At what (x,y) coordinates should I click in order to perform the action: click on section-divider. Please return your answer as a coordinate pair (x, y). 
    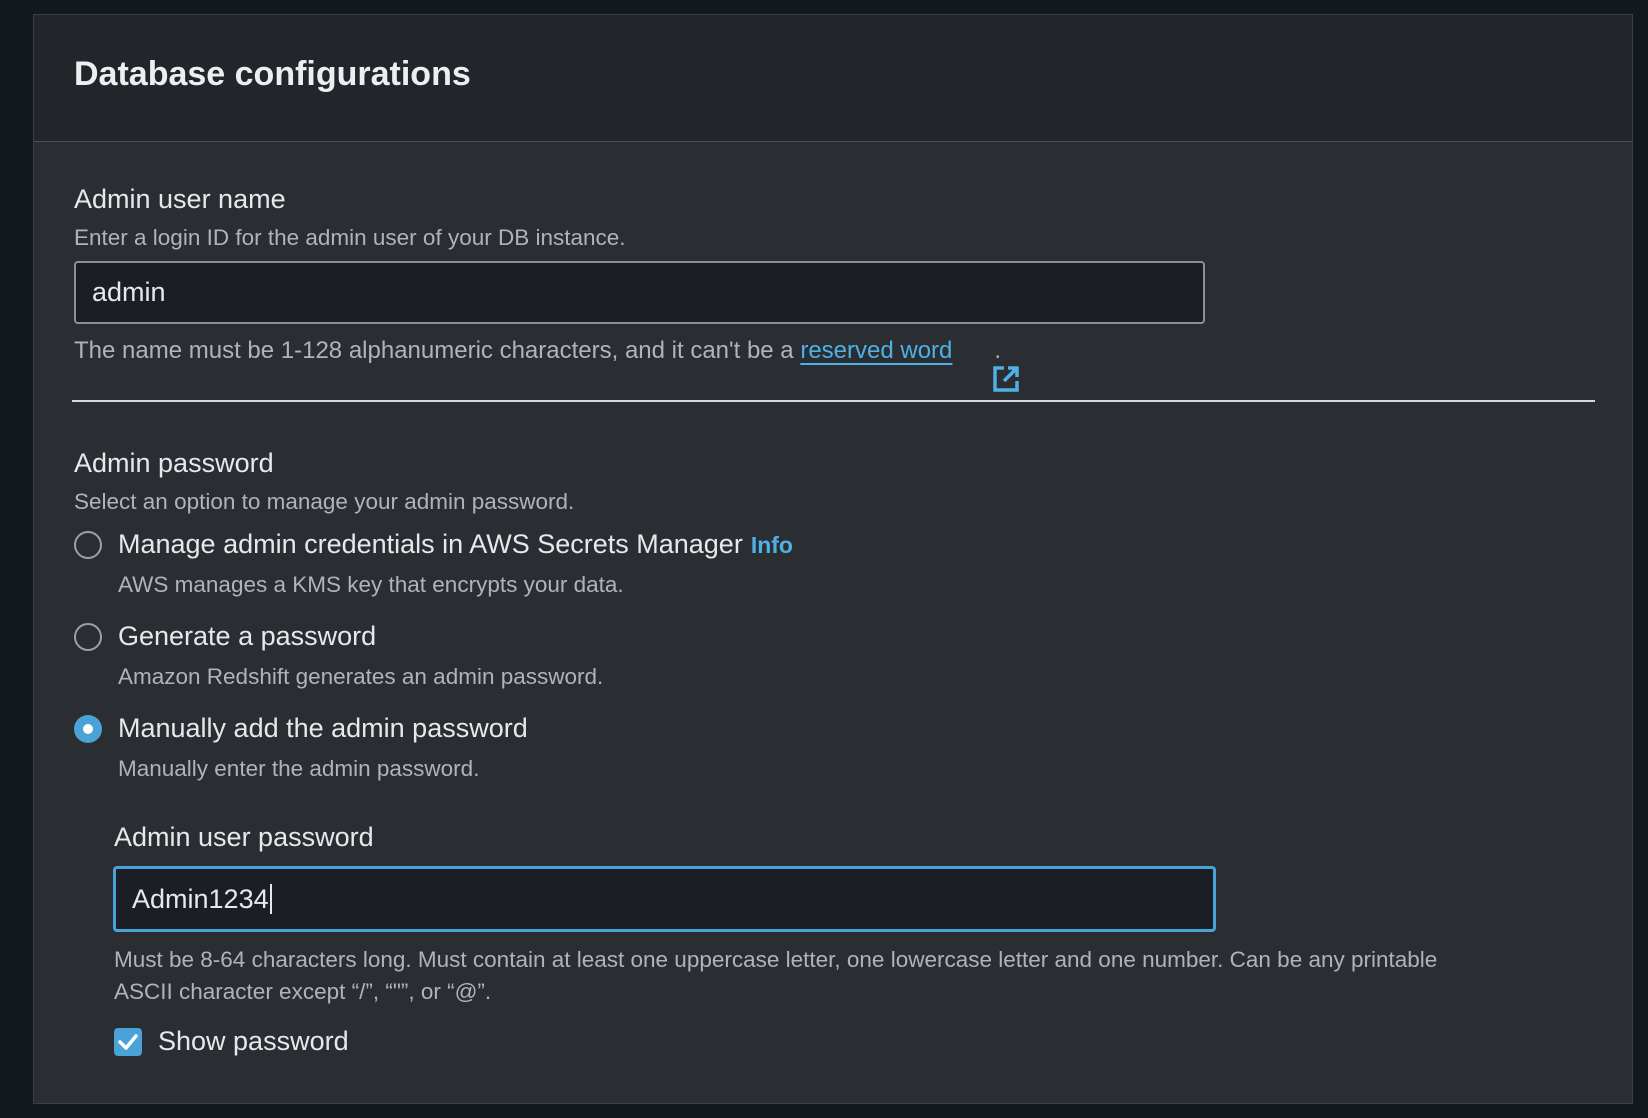
    Looking at the image, I should click on (833, 401).